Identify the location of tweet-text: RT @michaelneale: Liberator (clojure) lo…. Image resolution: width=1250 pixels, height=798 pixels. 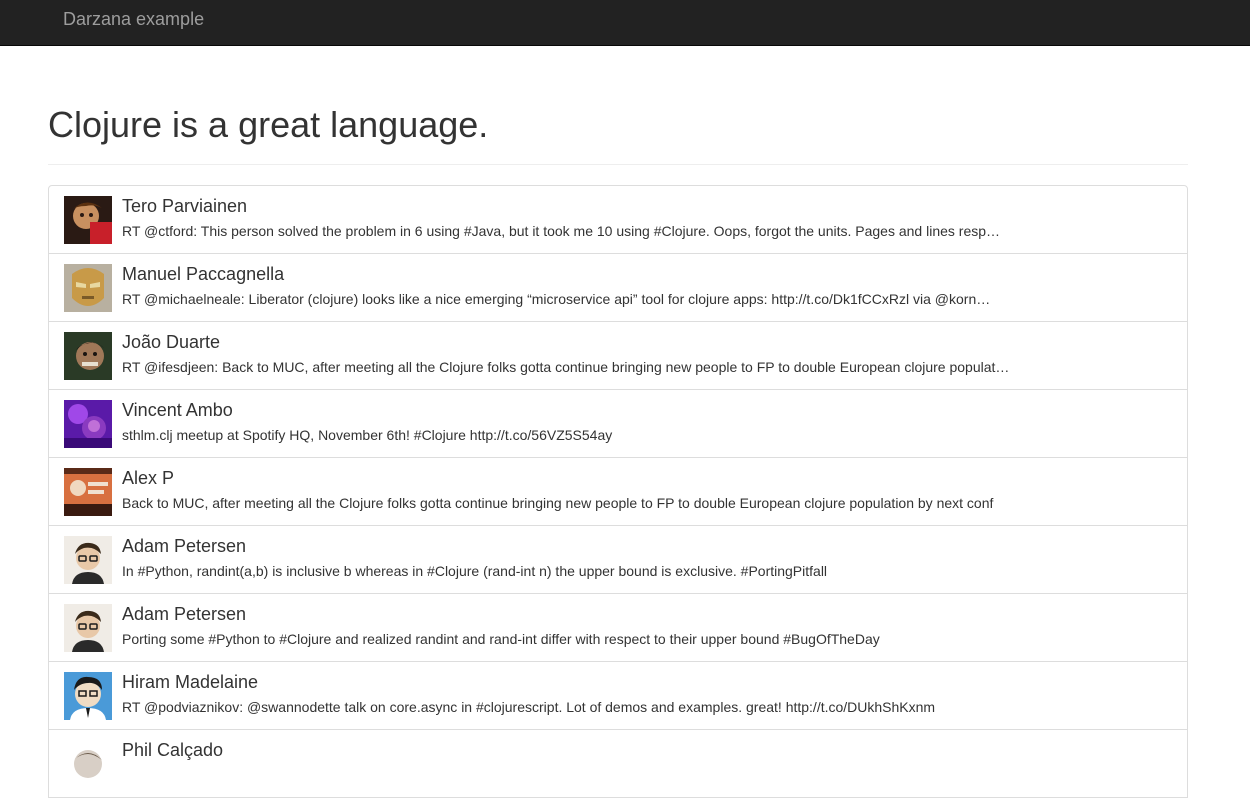
(556, 299).